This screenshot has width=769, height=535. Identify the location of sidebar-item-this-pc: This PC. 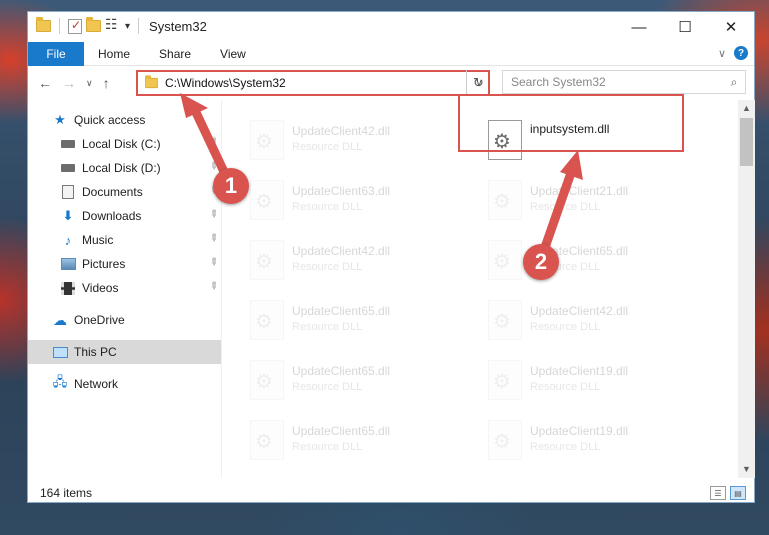
(124, 352).